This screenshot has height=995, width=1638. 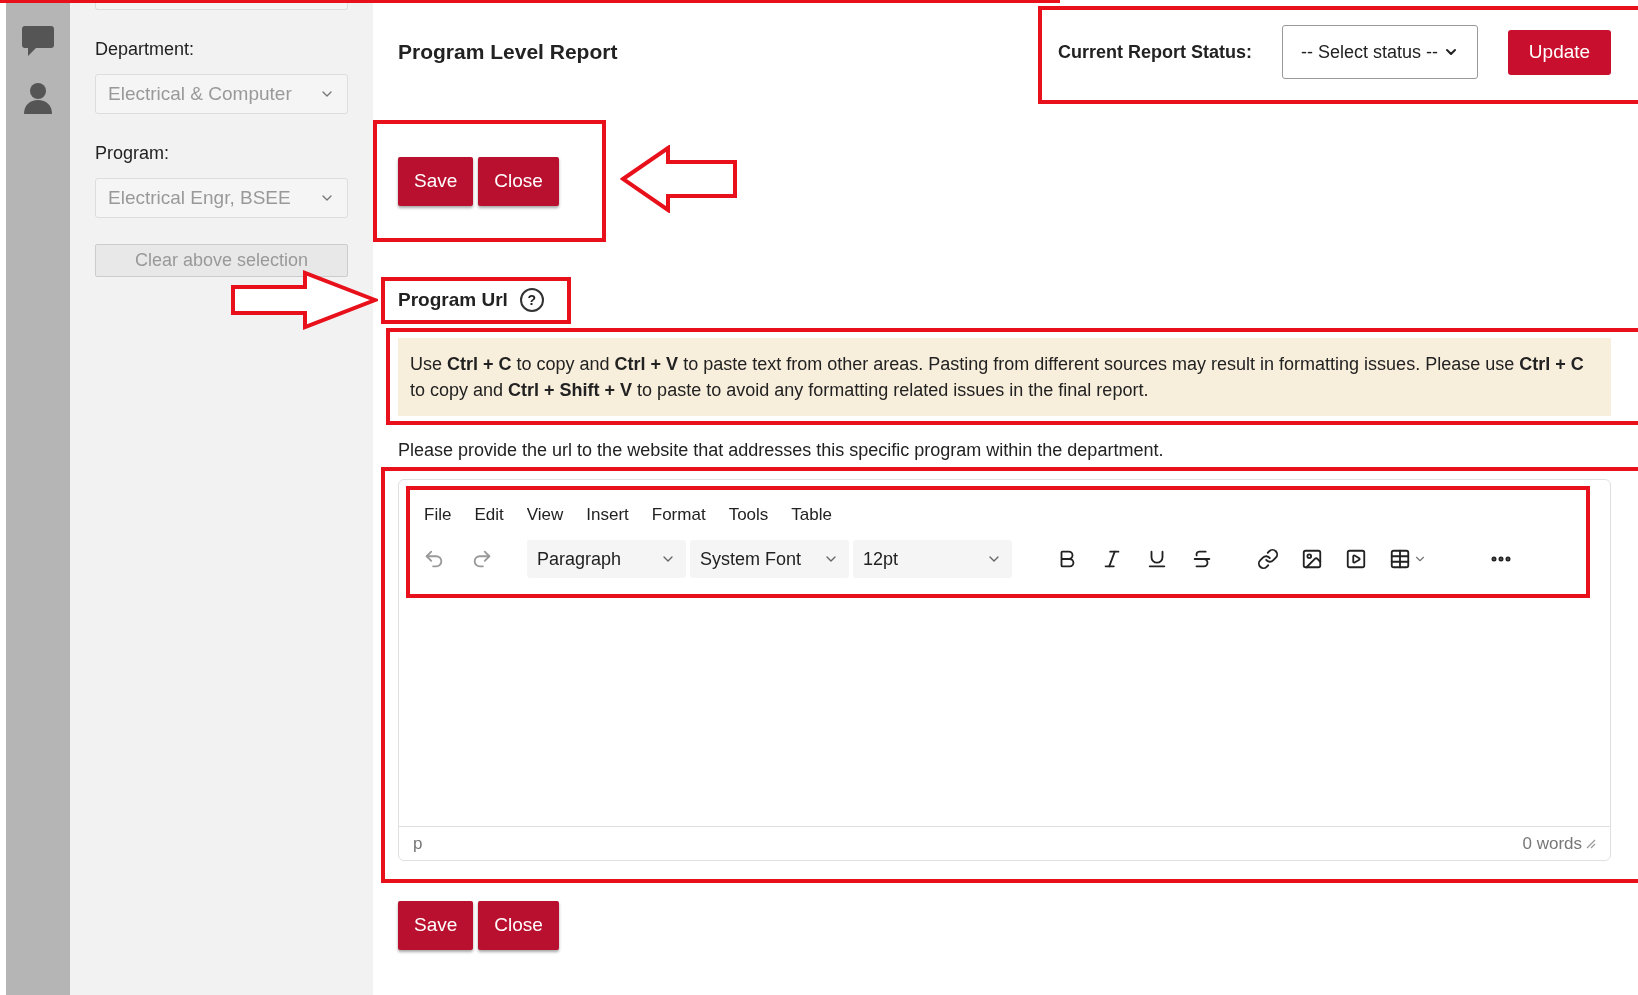 I want to click on field-label: Department:, so click(x=145, y=49).